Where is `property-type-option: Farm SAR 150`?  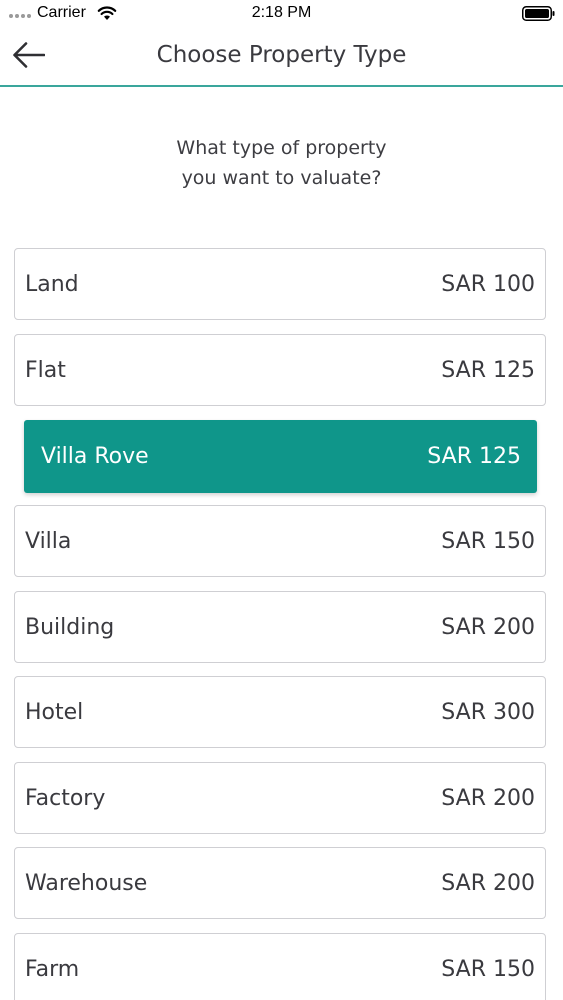
property-type-option: Farm SAR 150 is located at coordinates (280, 966).